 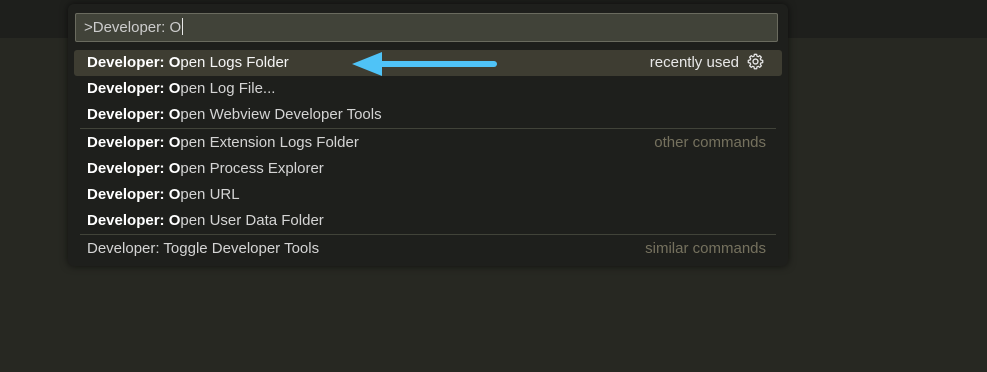 I want to click on group-label-recently-used: recently used, so click(x=707, y=63).